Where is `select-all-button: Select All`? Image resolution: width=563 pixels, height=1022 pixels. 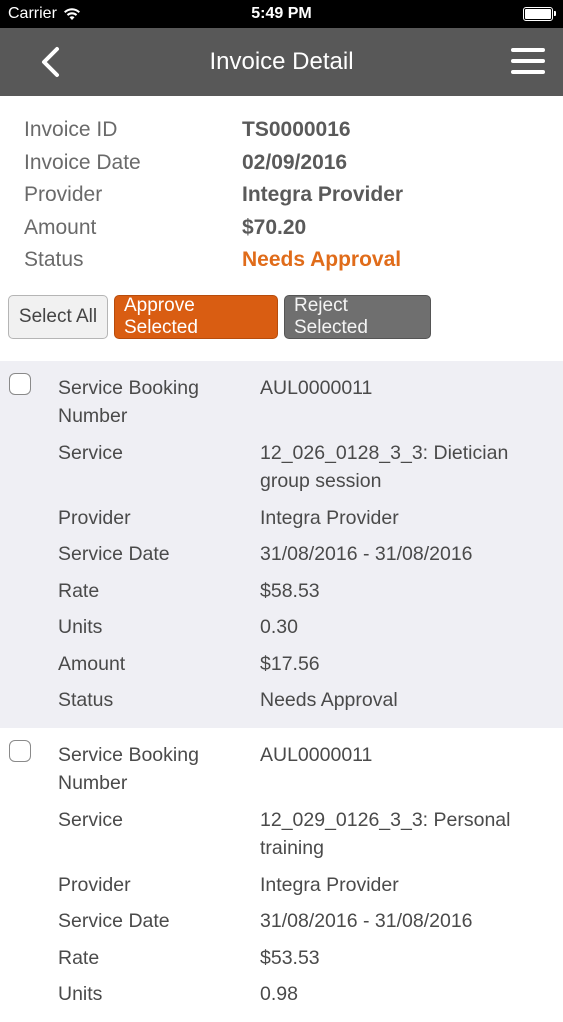 select-all-button: Select All is located at coordinates (58, 316).